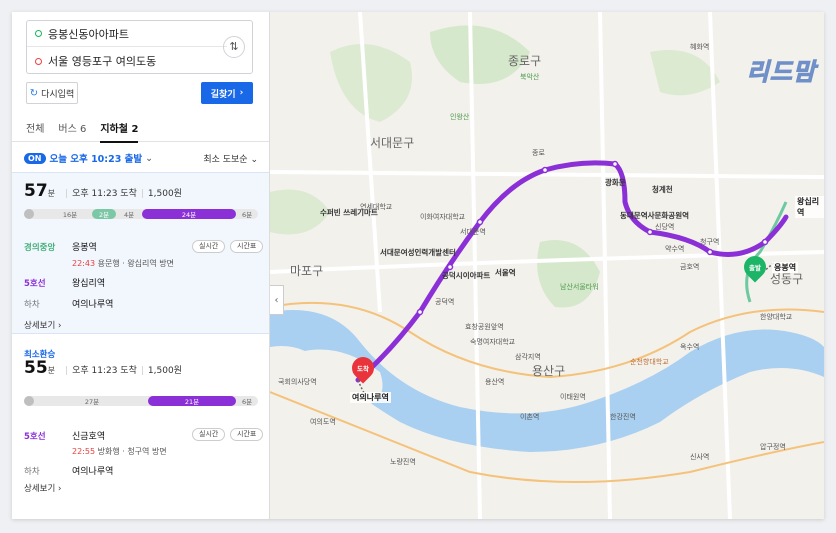 This screenshot has height=533, width=836. I want to click on origin-text: 응봉신동아아파트, so click(88, 34).